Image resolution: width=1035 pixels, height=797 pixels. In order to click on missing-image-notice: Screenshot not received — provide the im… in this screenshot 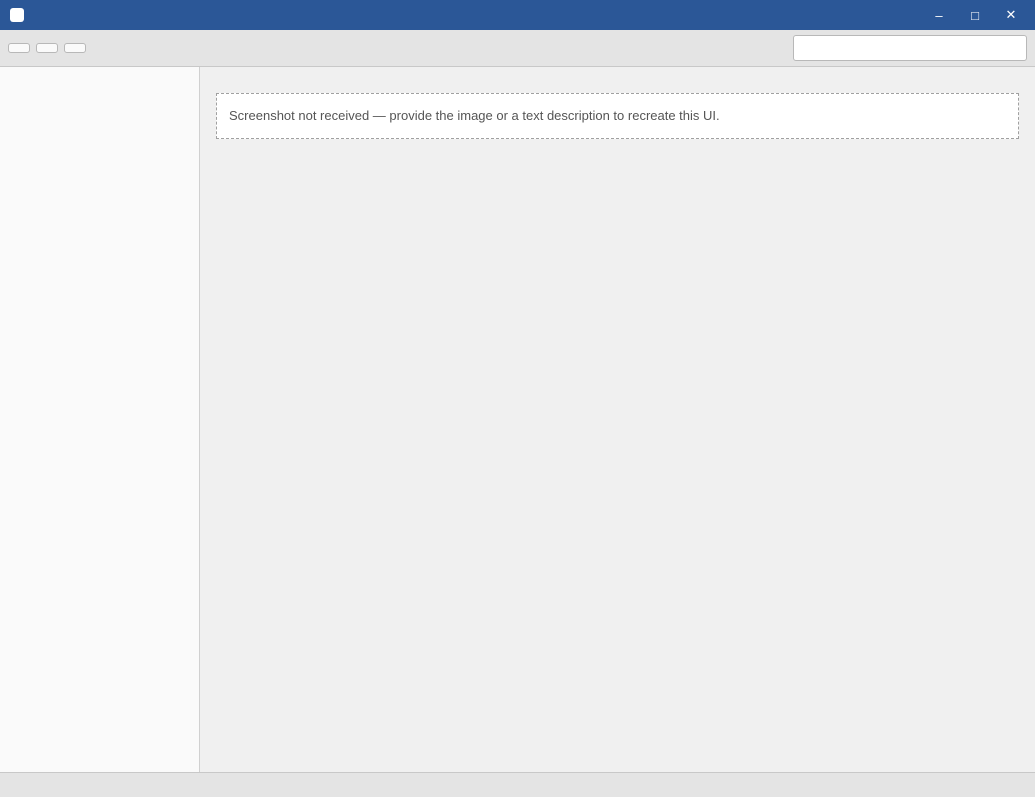, I will do `click(617, 116)`.